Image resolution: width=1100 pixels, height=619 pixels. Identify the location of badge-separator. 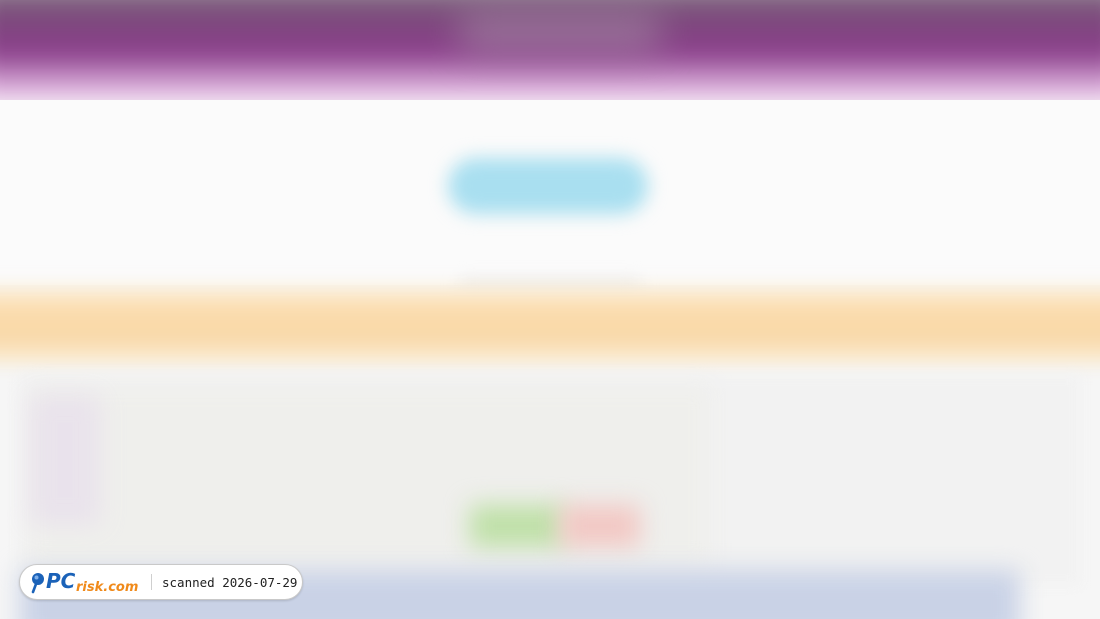
(151, 582).